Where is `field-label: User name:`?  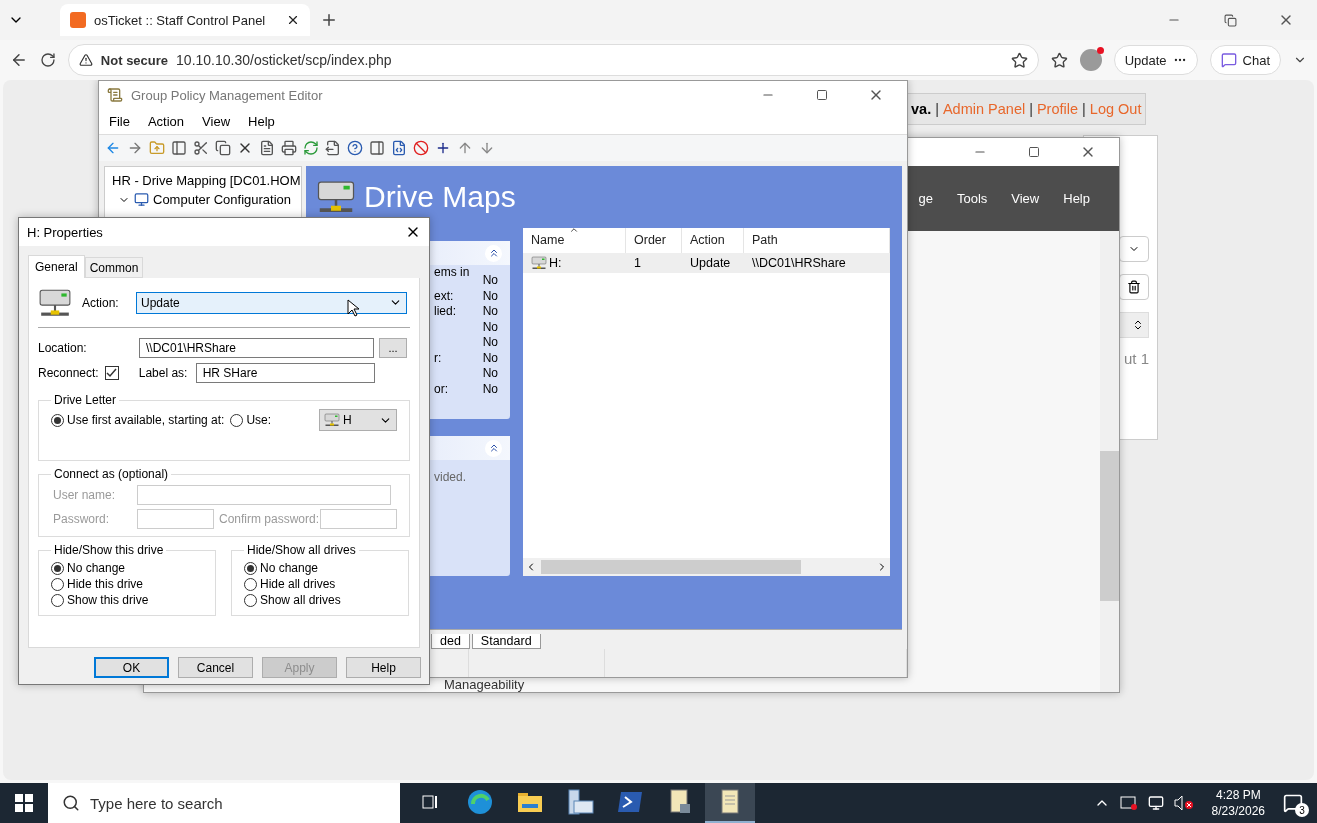
field-label: User name: is located at coordinates (84, 495).